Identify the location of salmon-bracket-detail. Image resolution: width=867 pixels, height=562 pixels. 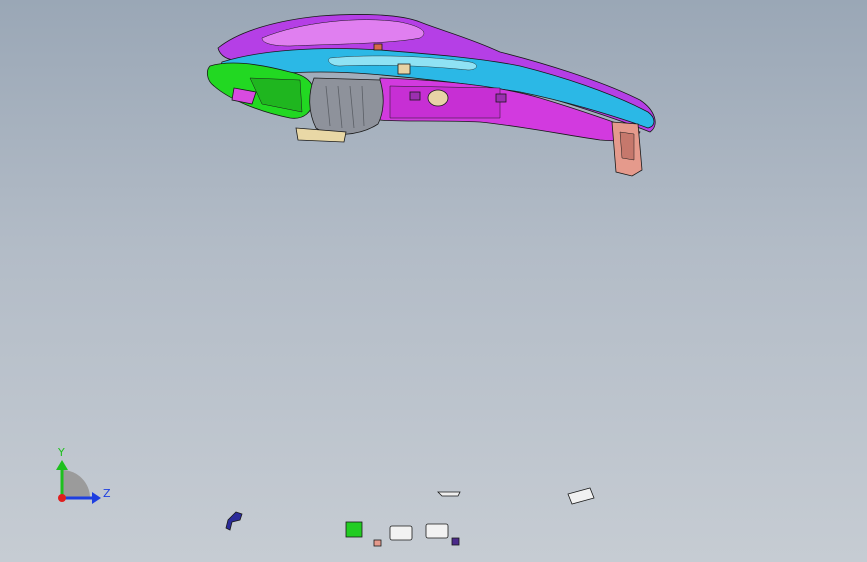
(627, 146).